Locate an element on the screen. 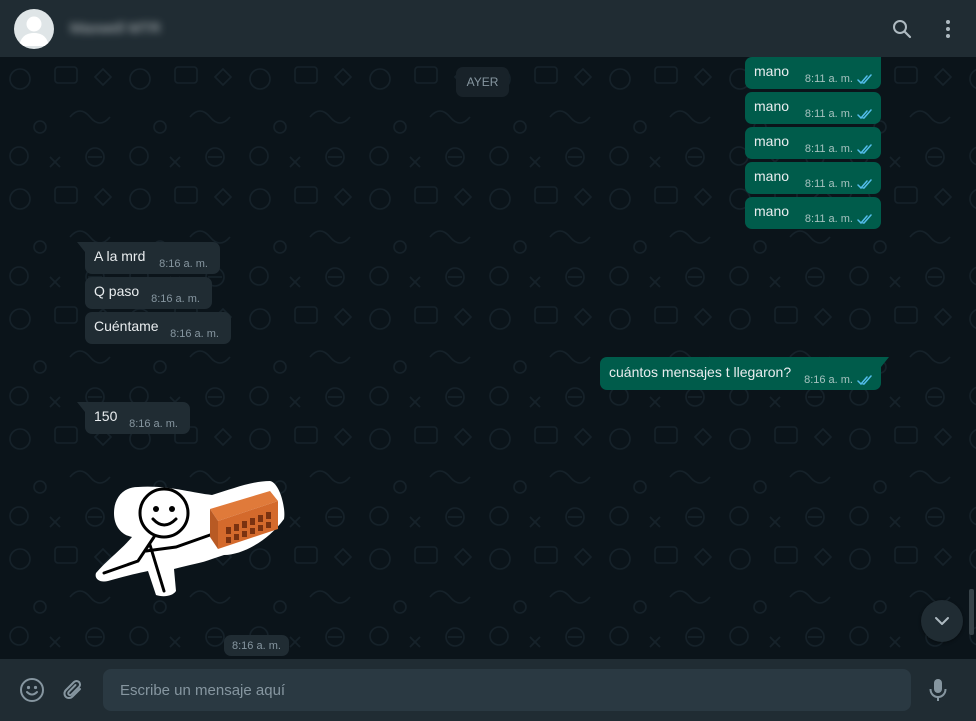  message-composer is located at coordinates (488, 690).